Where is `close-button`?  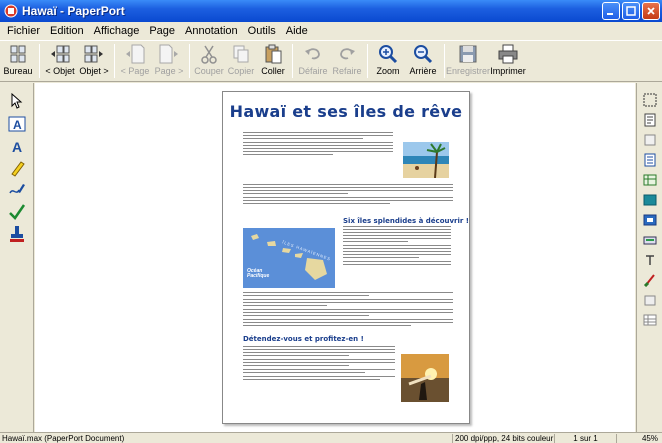
close-button is located at coordinates (651, 11).